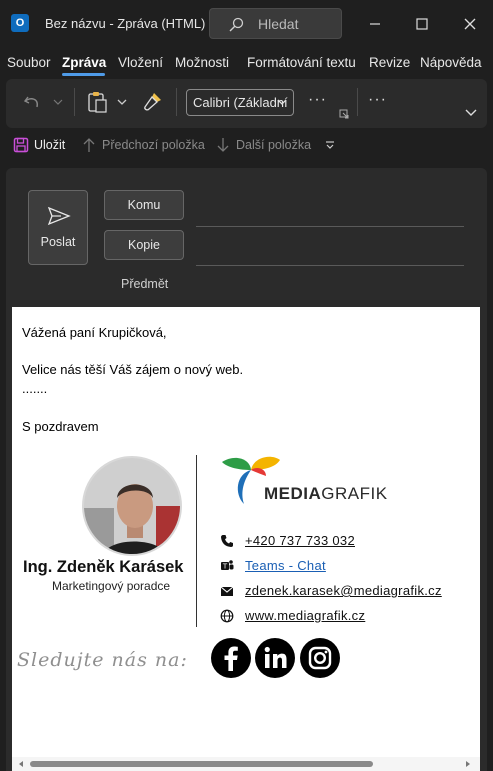 The image size is (493, 771). I want to click on to-button: Komu, so click(144, 205).